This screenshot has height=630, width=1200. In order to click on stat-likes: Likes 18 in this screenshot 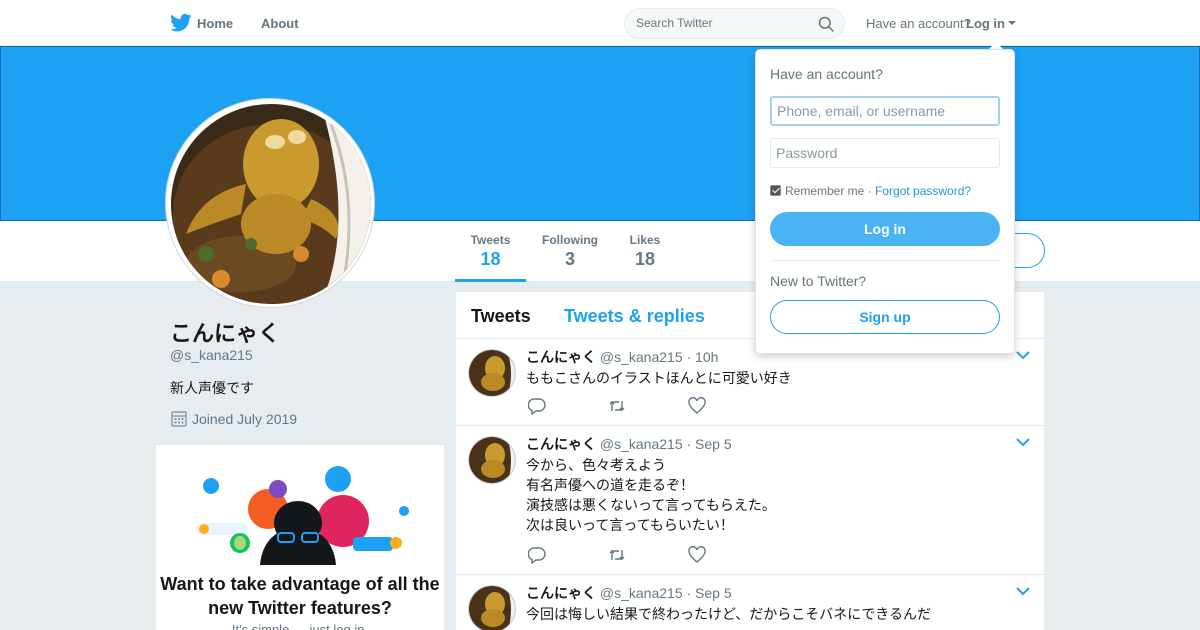, I will do `click(645, 251)`.